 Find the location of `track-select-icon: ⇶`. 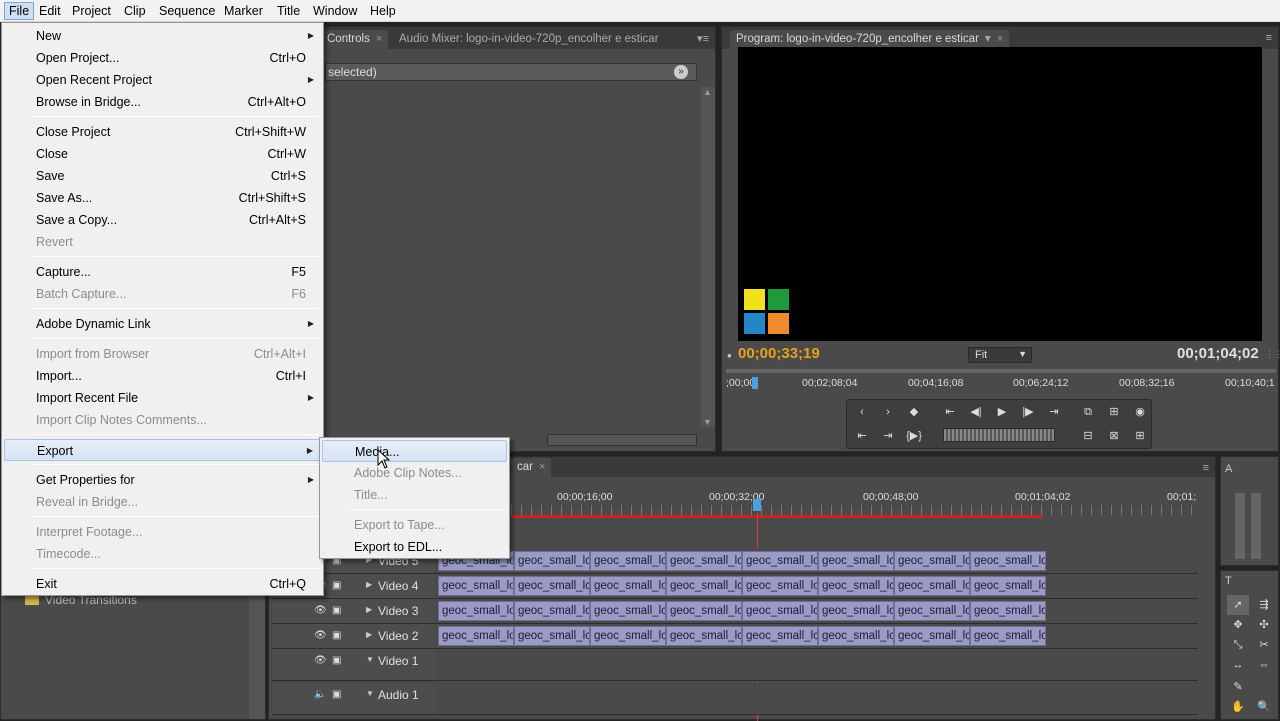

track-select-icon: ⇶ is located at coordinates (1264, 605).